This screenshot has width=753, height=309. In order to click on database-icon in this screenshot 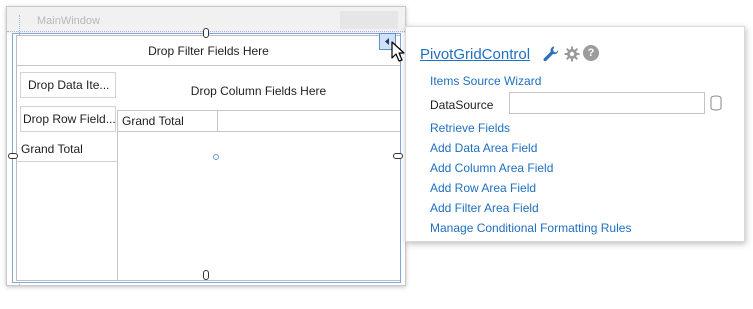, I will do `click(716, 103)`.